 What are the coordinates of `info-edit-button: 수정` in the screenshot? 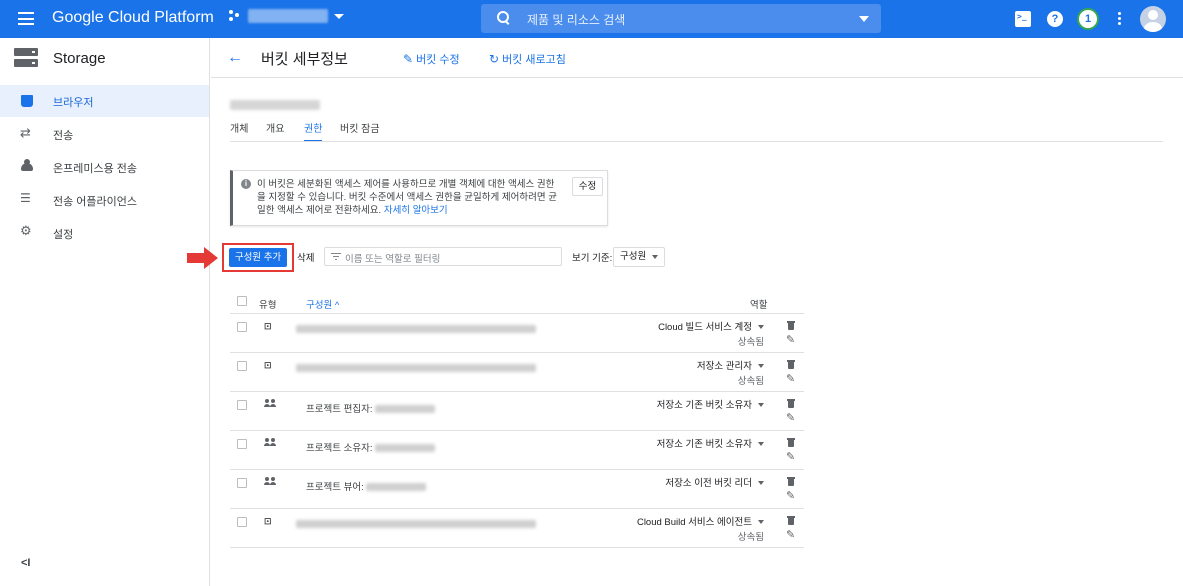 It's located at (587, 186).